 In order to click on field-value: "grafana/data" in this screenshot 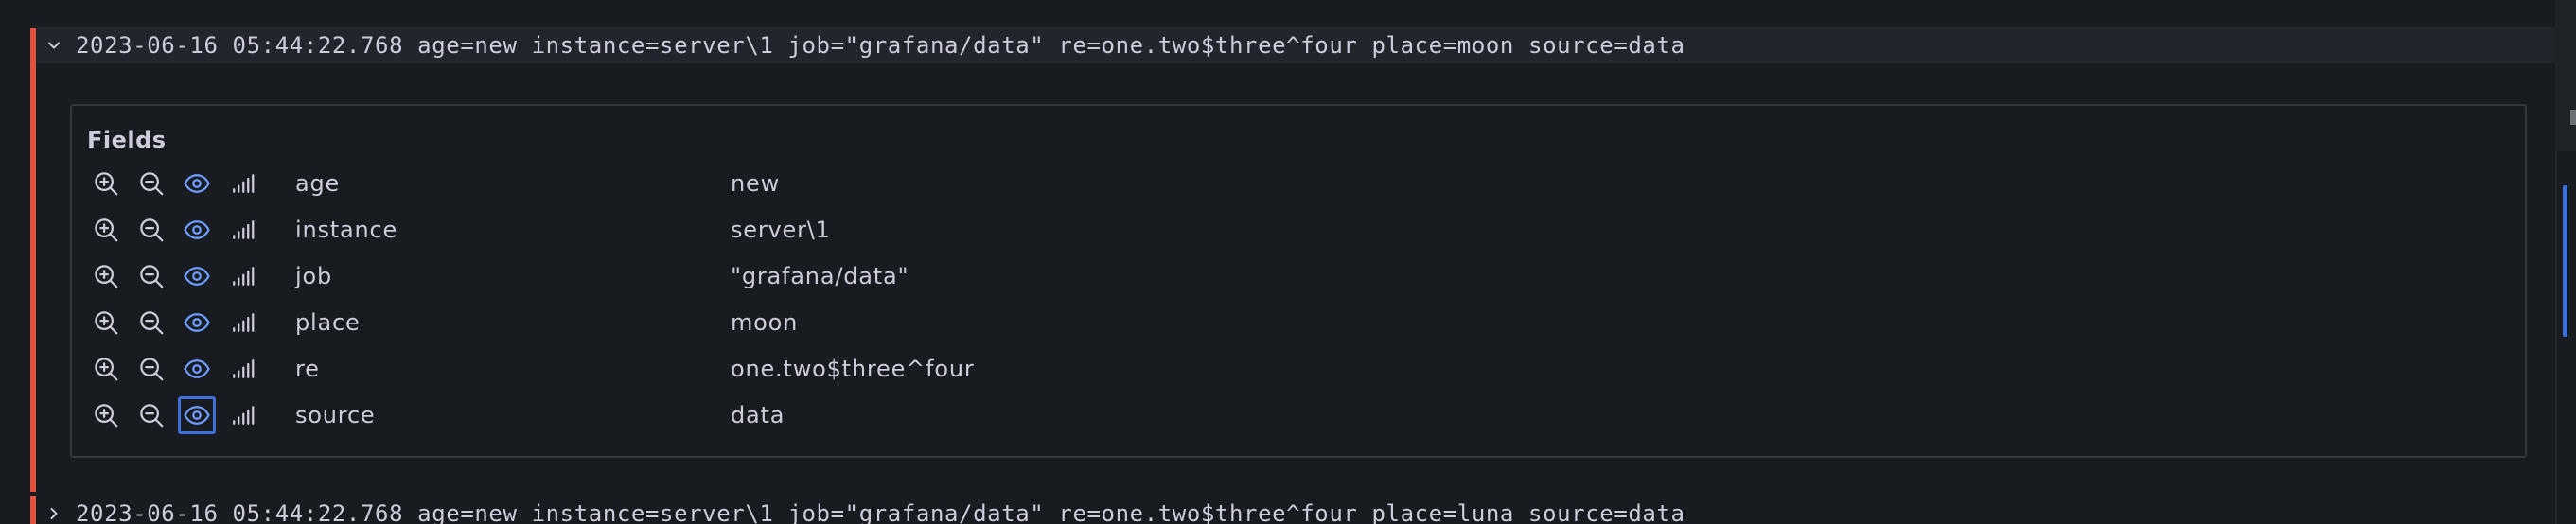, I will do `click(820, 276)`.